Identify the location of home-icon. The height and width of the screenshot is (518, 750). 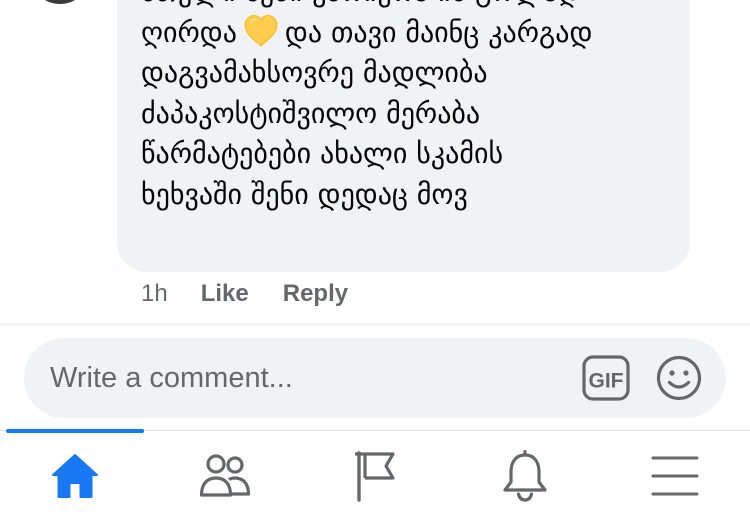
(75, 475).